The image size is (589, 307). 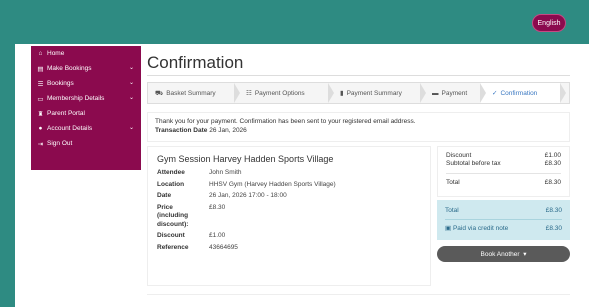 I want to click on step-payment: ▬ Payment, so click(x=453, y=93).